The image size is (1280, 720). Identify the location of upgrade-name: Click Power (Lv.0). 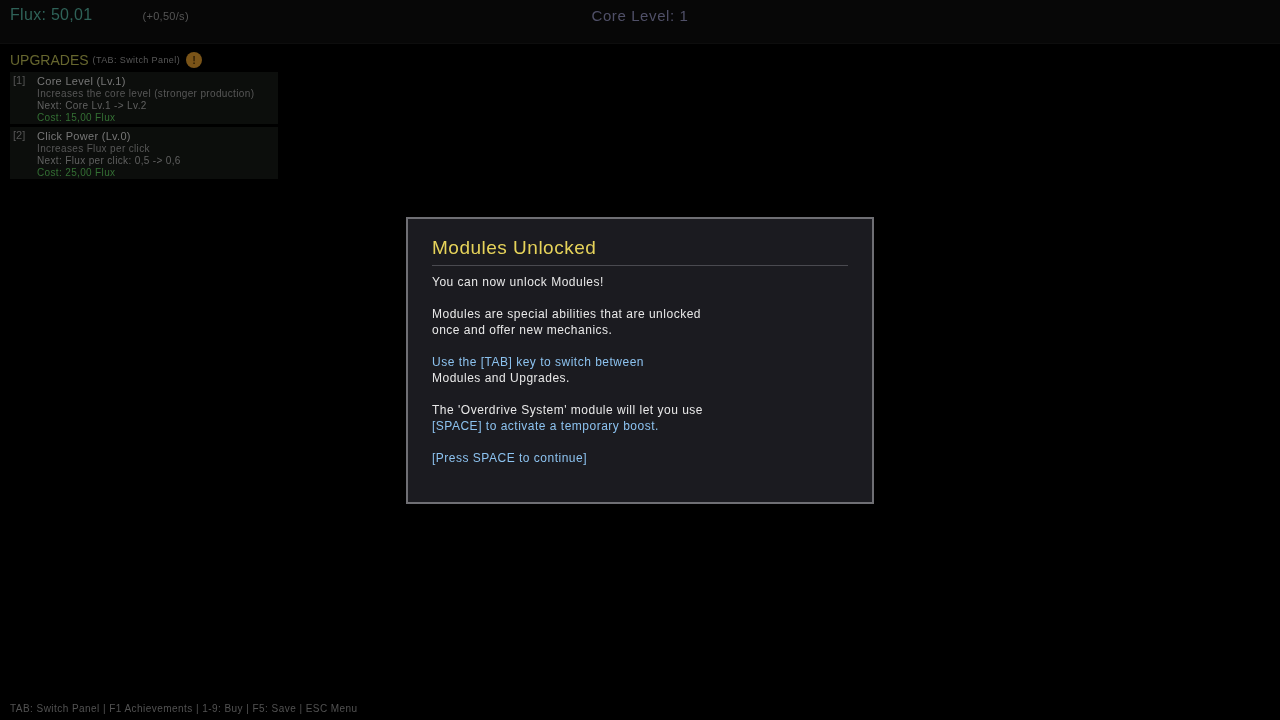
(84, 136).